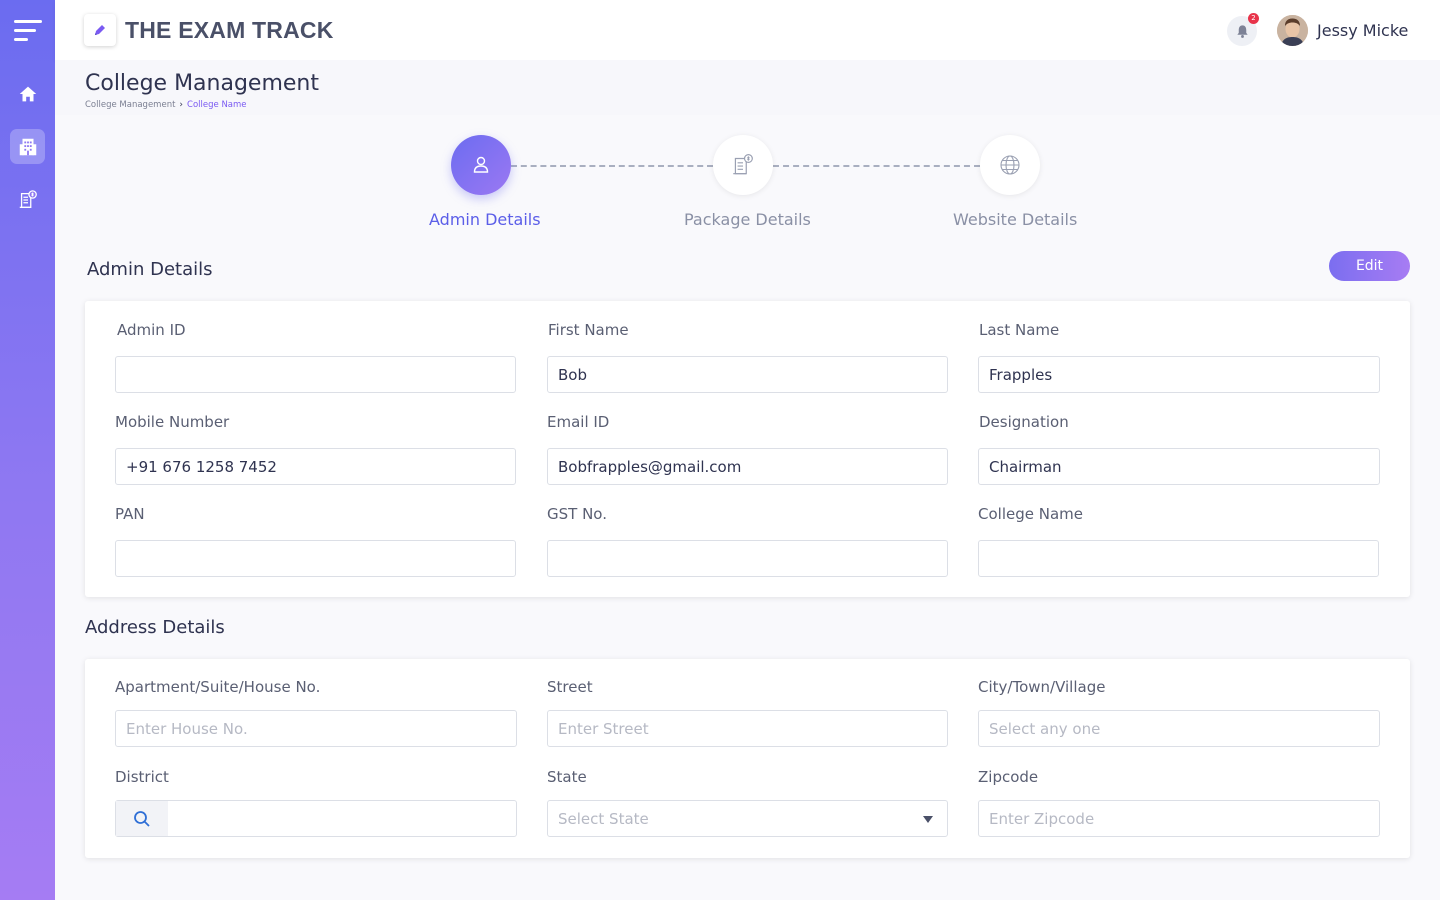 This screenshot has height=900, width=1440. Describe the element at coordinates (1015, 219) in the screenshot. I see `step-label-website: Website Details` at that location.